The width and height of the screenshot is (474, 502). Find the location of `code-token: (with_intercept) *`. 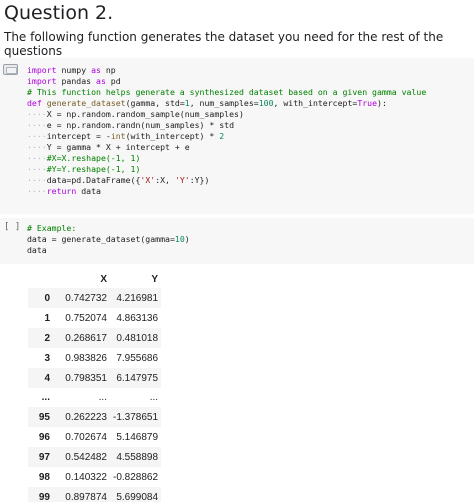

code-token: (with_intercept) * is located at coordinates (172, 136).